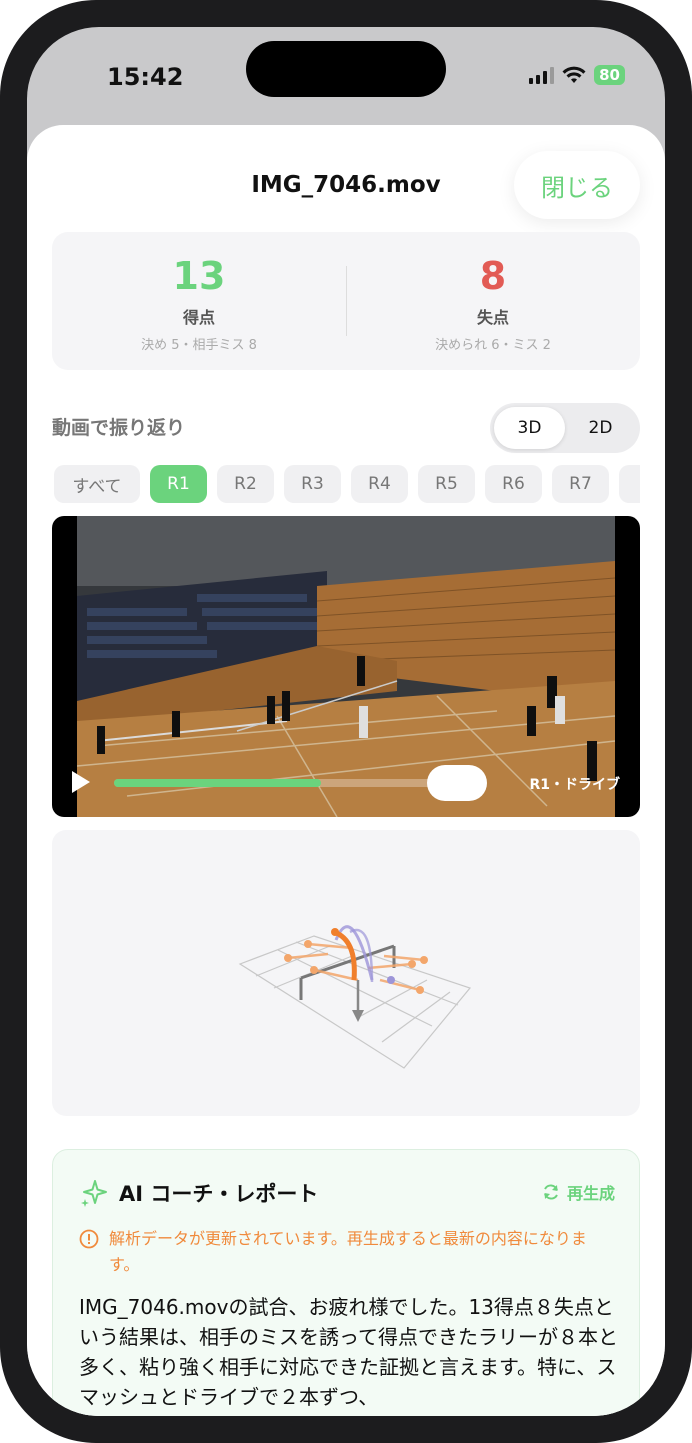 The height and width of the screenshot is (1443, 692). What do you see at coordinates (379, 484) in the screenshot?
I see `chip-r4: R4` at bounding box center [379, 484].